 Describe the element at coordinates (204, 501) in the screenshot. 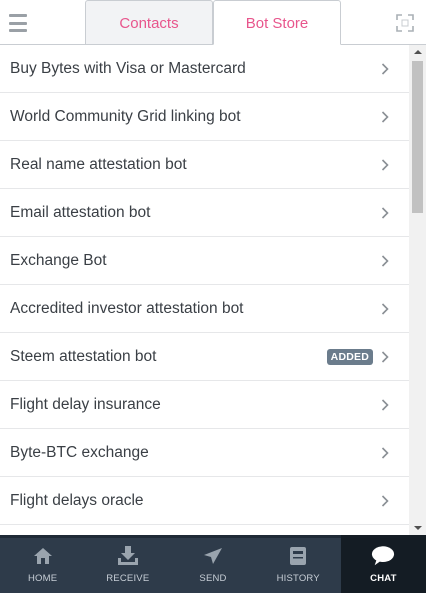

I see `list-item: Flight delays oracle` at that location.